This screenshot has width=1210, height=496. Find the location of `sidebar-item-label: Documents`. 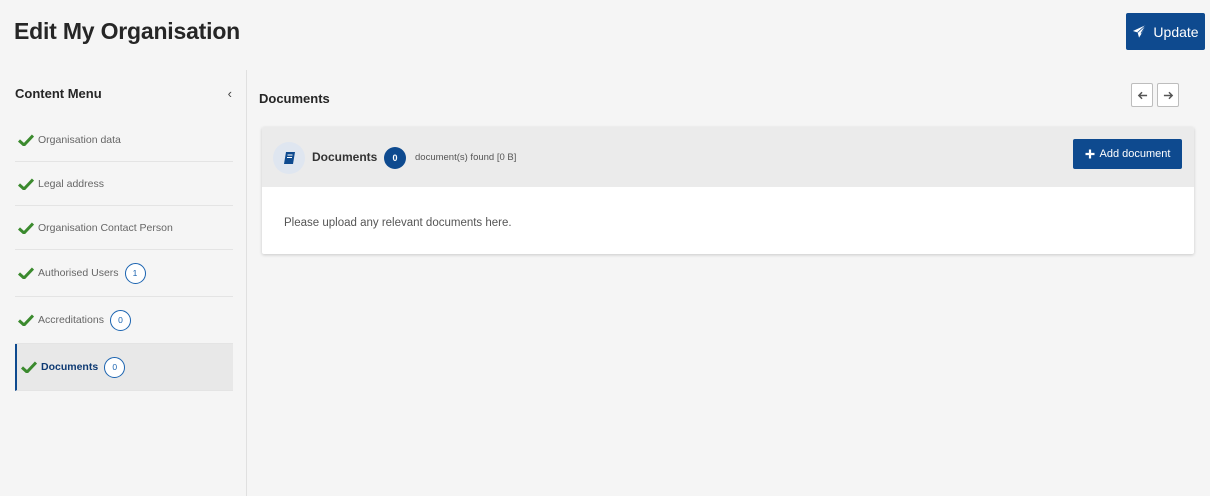

sidebar-item-label: Documents is located at coordinates (70, 367).